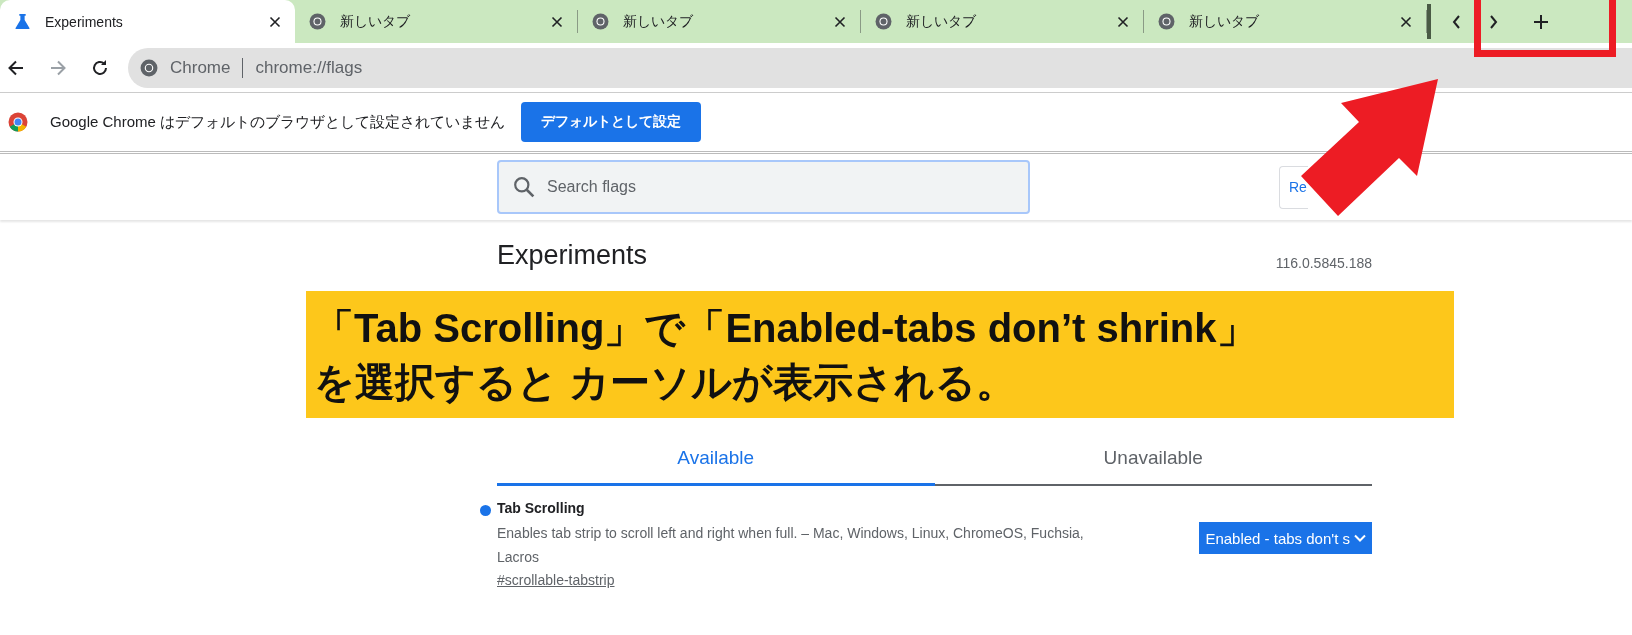 This screenshot has width=1632, height=635. What do you see at coordinates (524, 187) in the screenshot?
I see `search-icon` at bounding box center [524, 187].